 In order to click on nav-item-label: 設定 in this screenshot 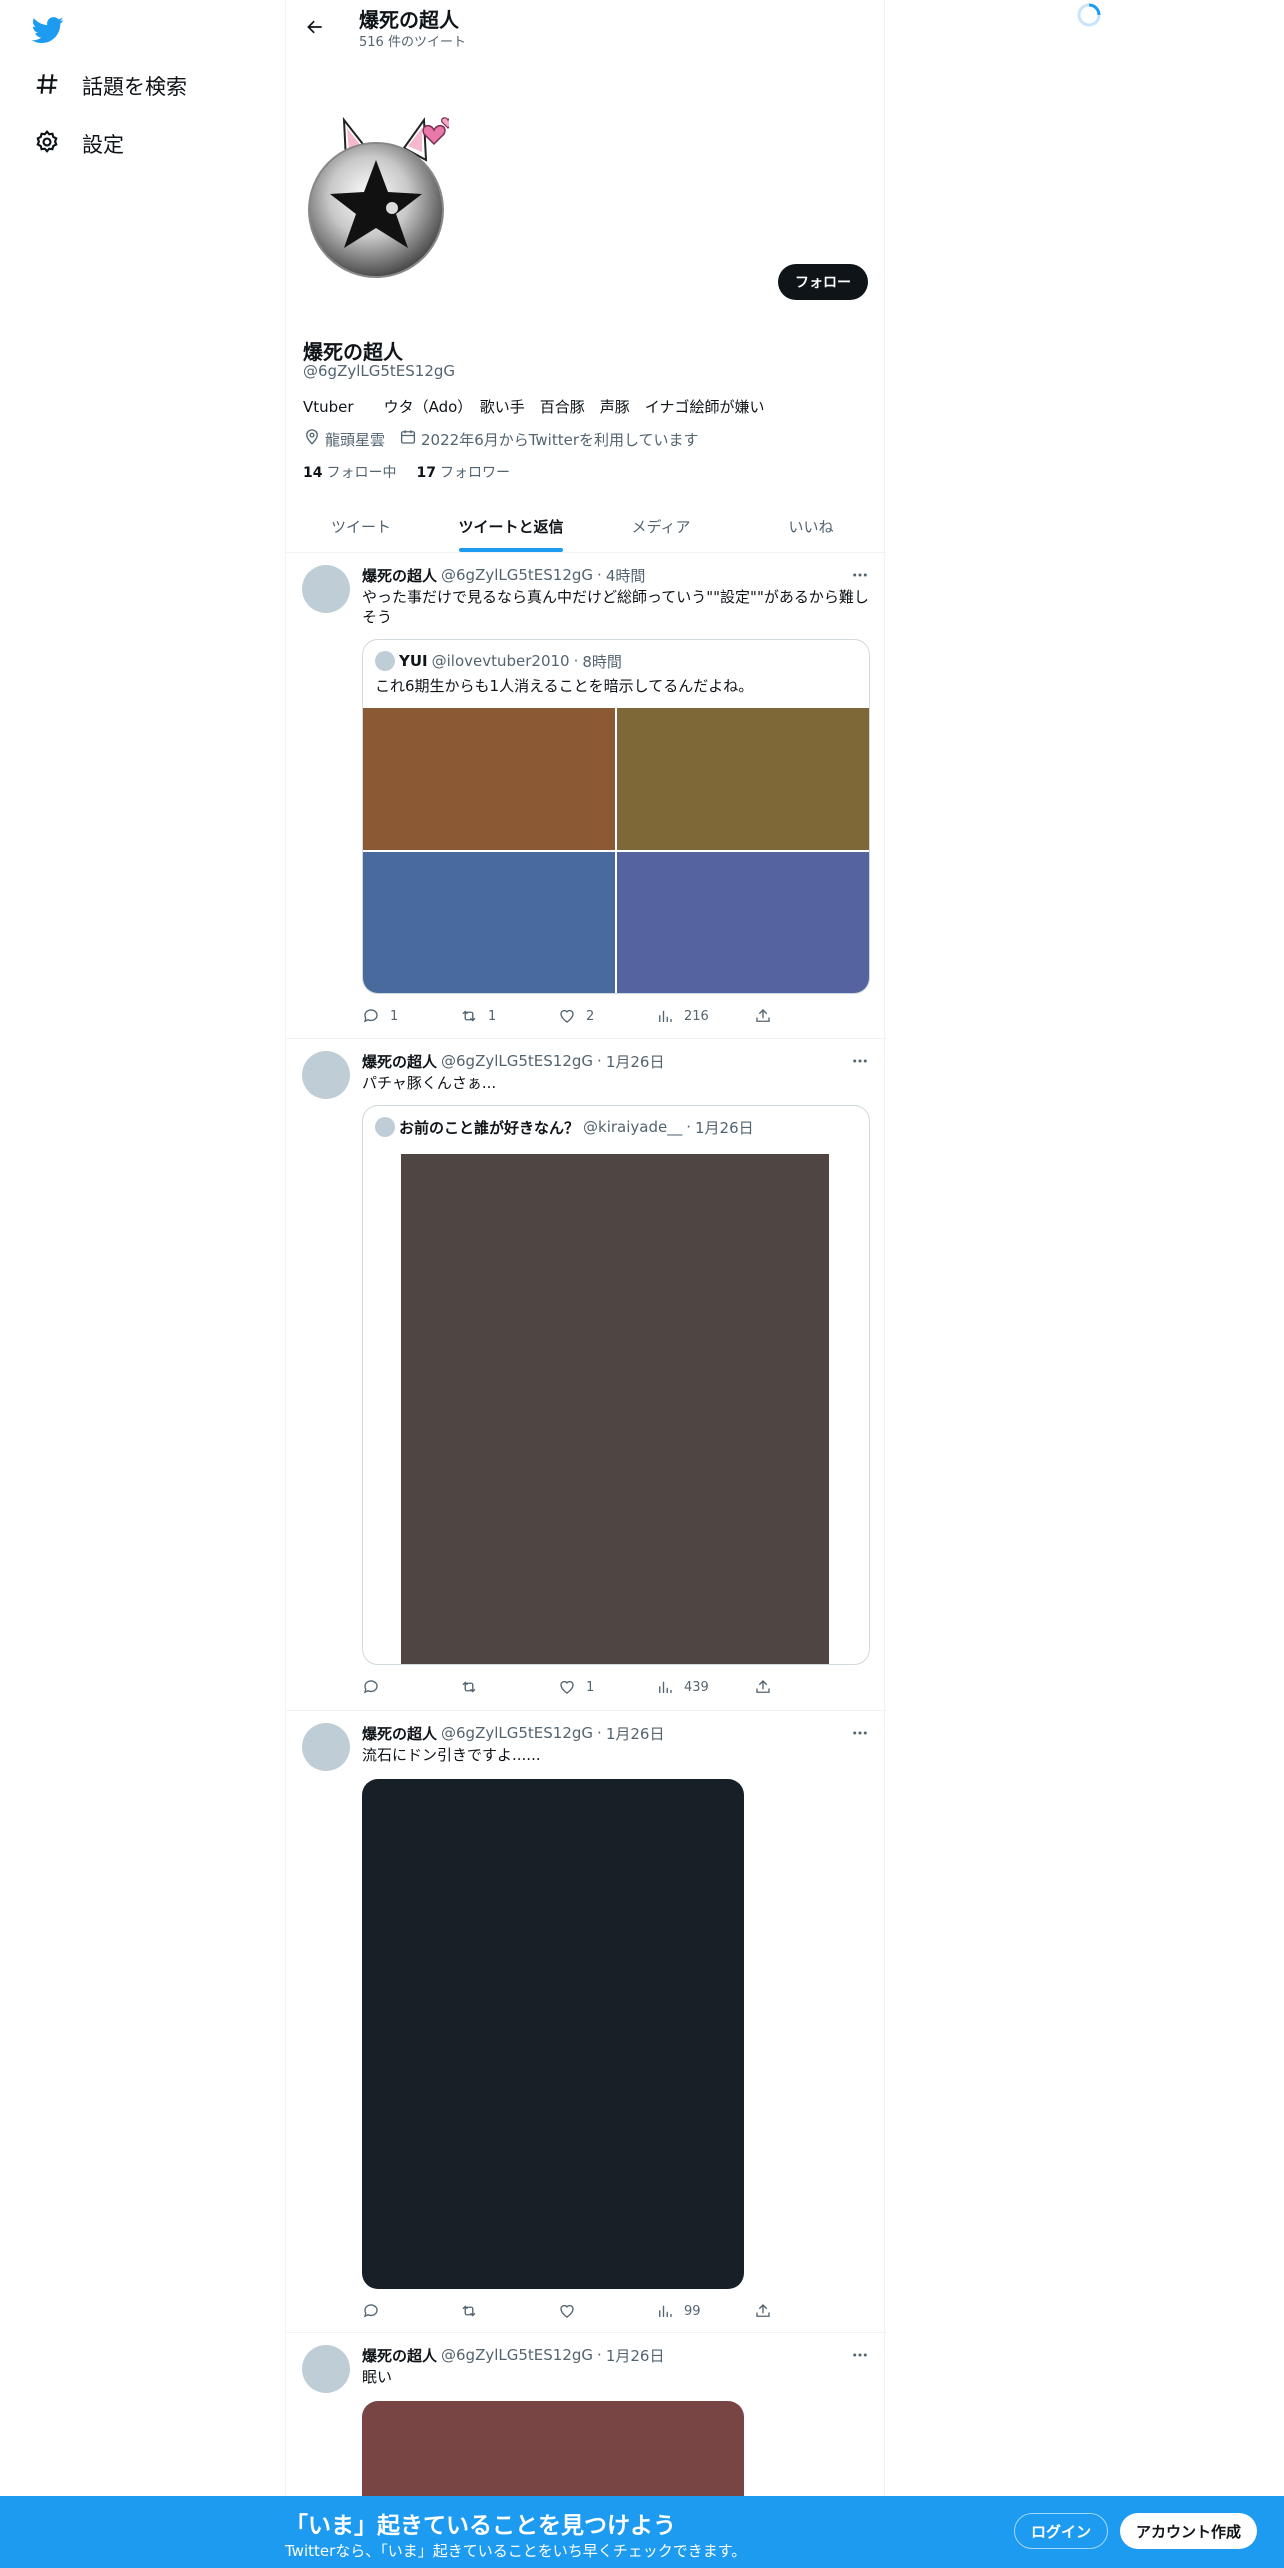, I will do `click(103, 145)`.